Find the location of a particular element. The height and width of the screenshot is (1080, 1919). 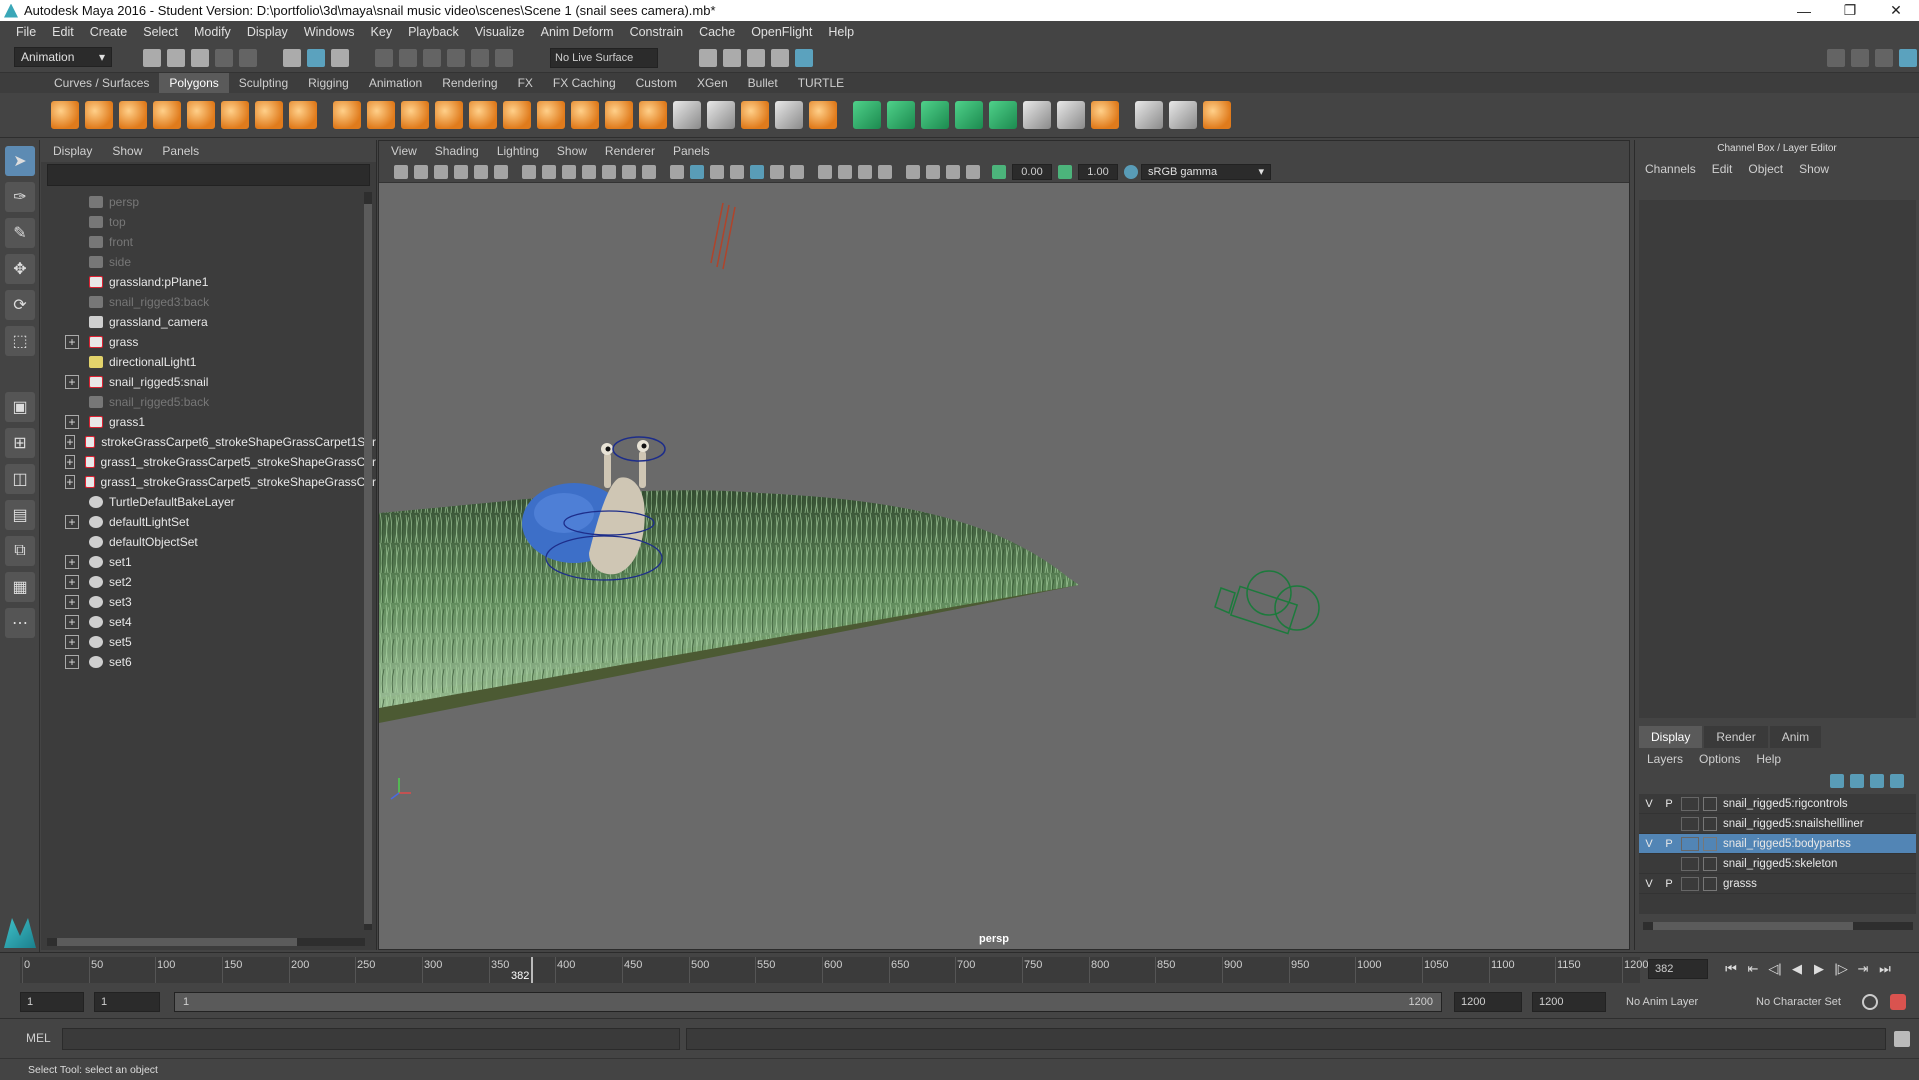

scene-end-field: 1200 is located at coordinates (1569, 1002).